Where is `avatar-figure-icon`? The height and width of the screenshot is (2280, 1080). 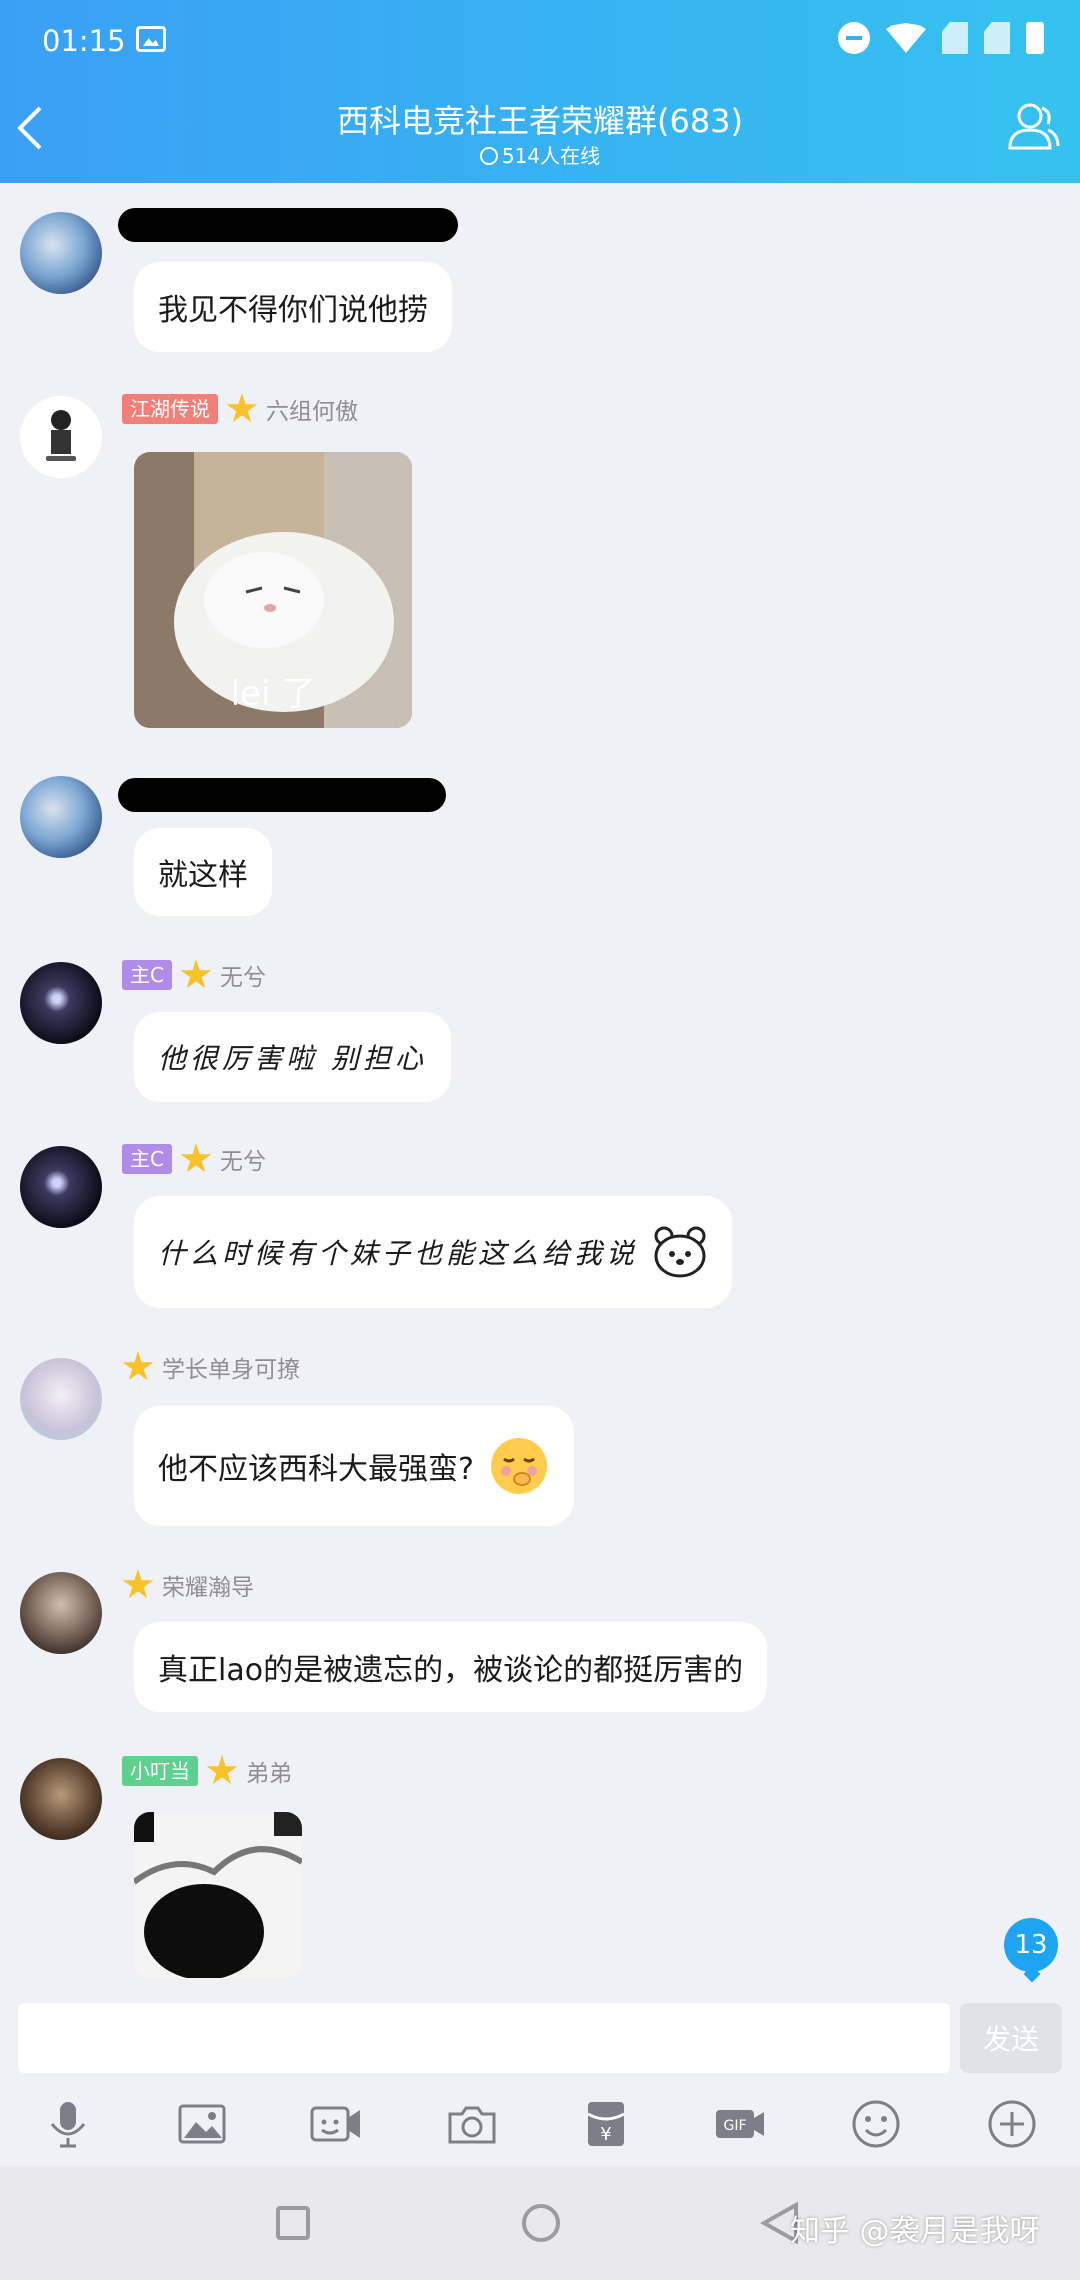
avatar-figure-icon is located at coordinates (61, 435).